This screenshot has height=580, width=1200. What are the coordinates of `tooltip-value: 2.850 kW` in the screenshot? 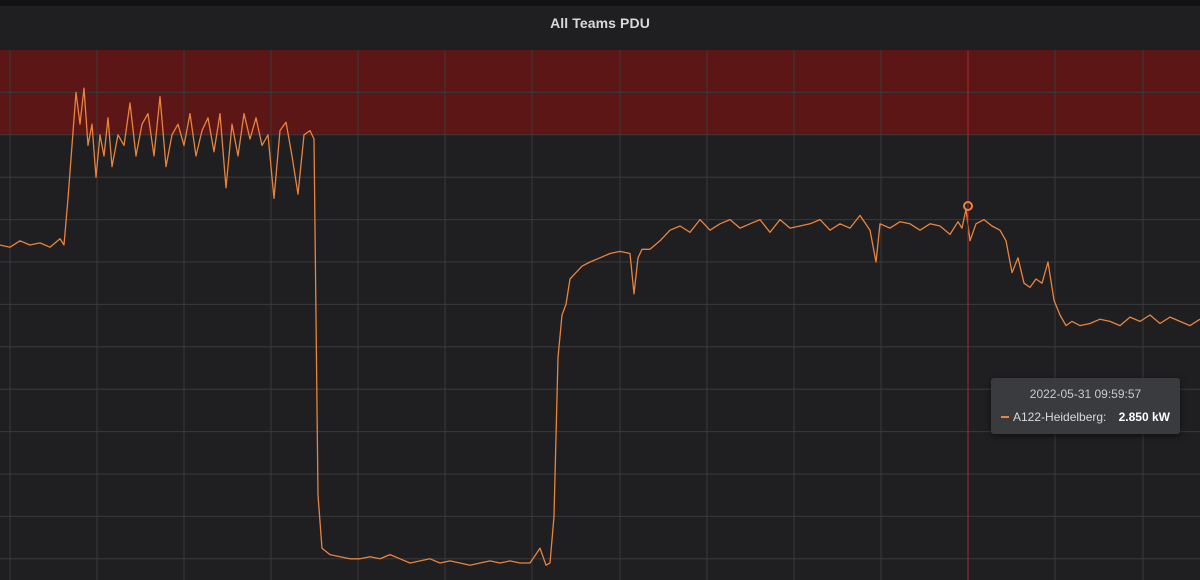 It's located at (1144, 417).